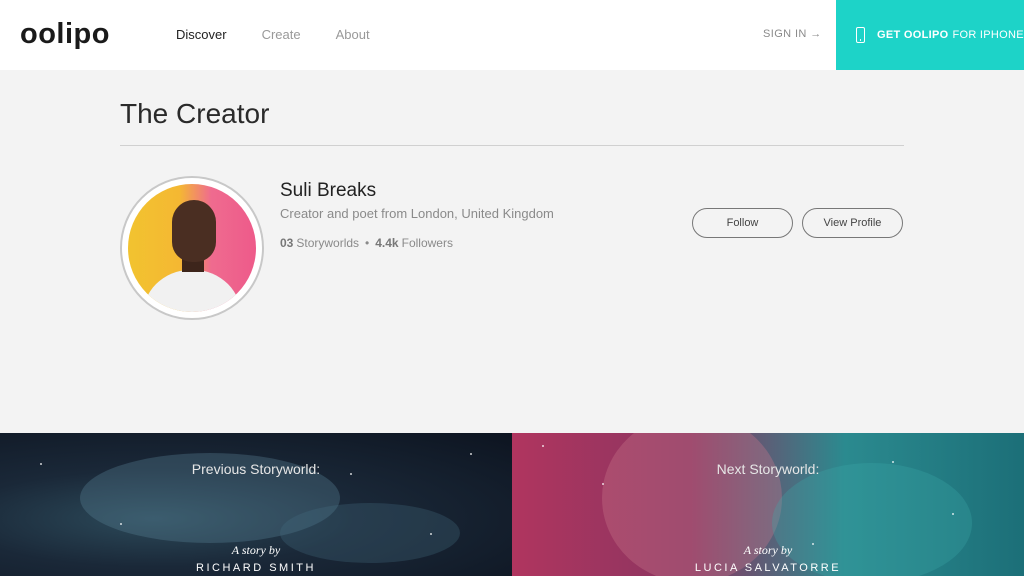 This screenshot has width=1024, height=576. I want to click on main-nav: Discover Create About, so click(290, 34).